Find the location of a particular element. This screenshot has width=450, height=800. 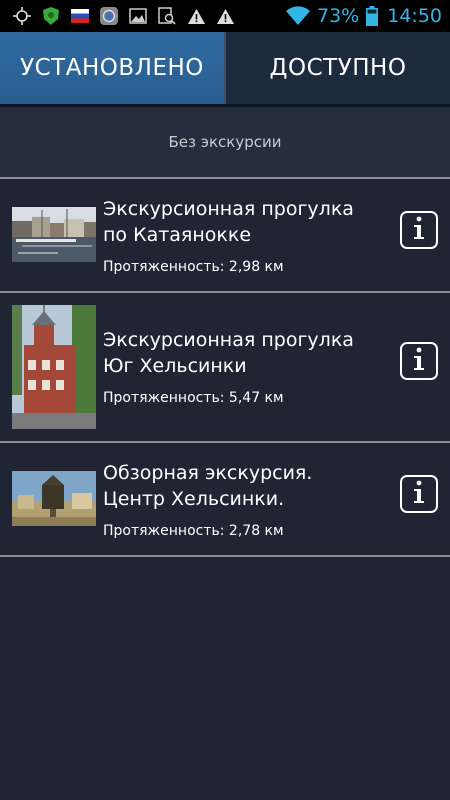

wifi-icon is located at coordinates (298, 16).